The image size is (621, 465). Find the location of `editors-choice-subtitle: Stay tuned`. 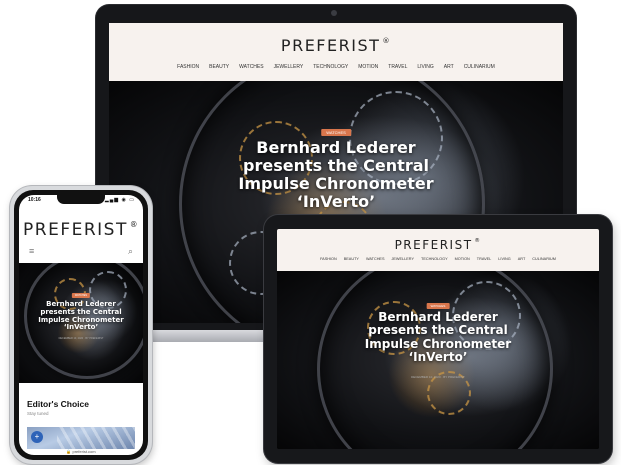

editors-choice-subtitle: Stay tuned is located at coordinates (38, 413).